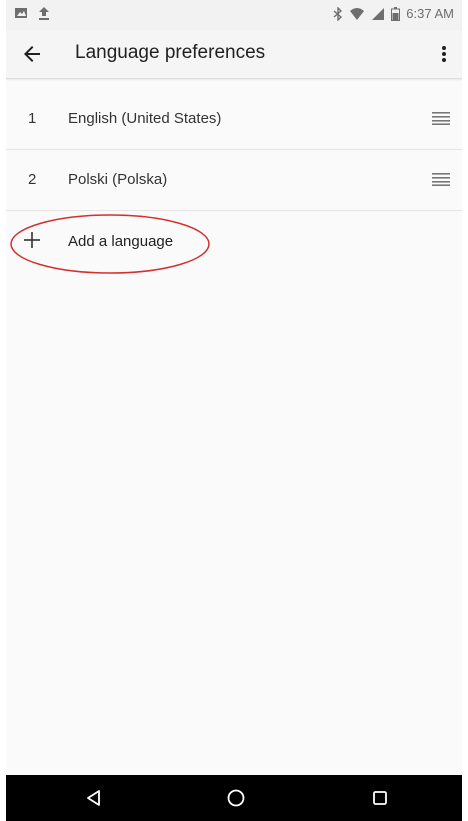 The width and height of the screenshot is (468, 821). I want to click on wifi-icon, so click(357, 13).